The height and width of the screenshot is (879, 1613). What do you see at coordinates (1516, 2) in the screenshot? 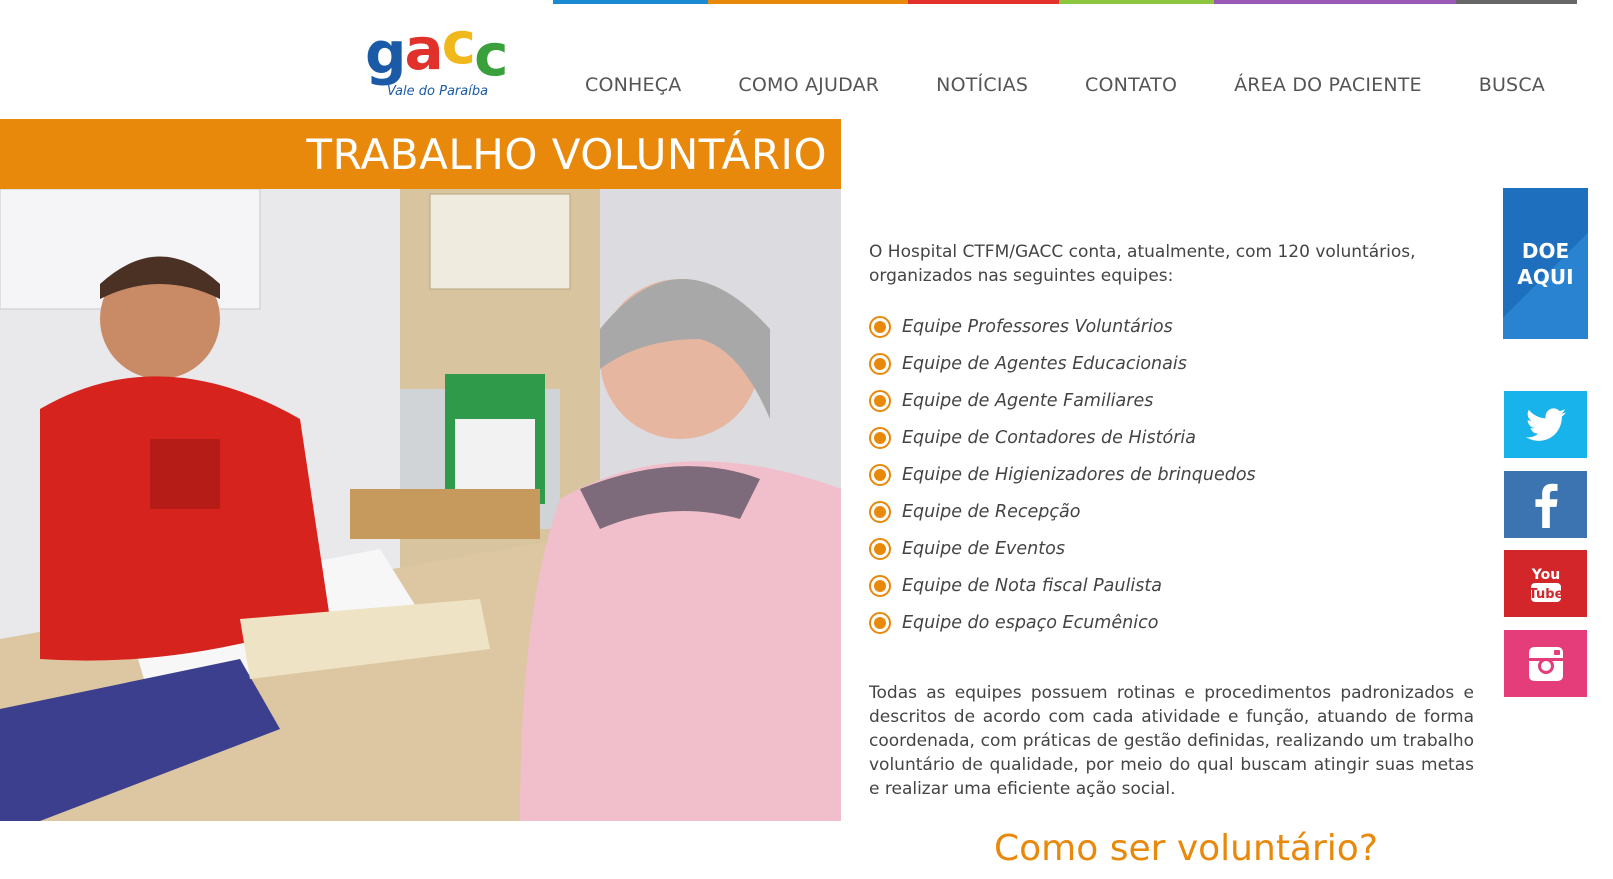
I see `strip-gray` at bounding box center [1516, 2].